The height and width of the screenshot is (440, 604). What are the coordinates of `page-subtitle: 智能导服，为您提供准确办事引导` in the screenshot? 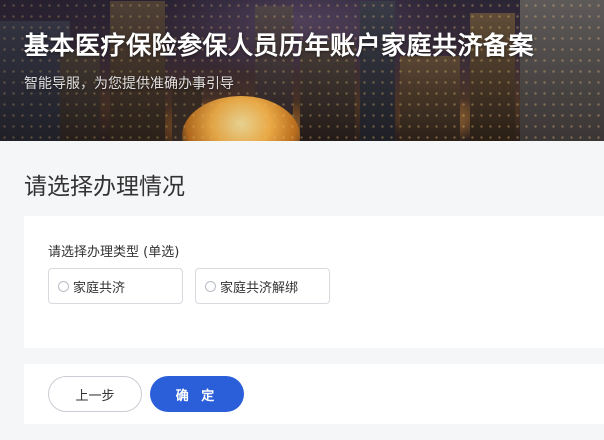 It's located at (129, 84).